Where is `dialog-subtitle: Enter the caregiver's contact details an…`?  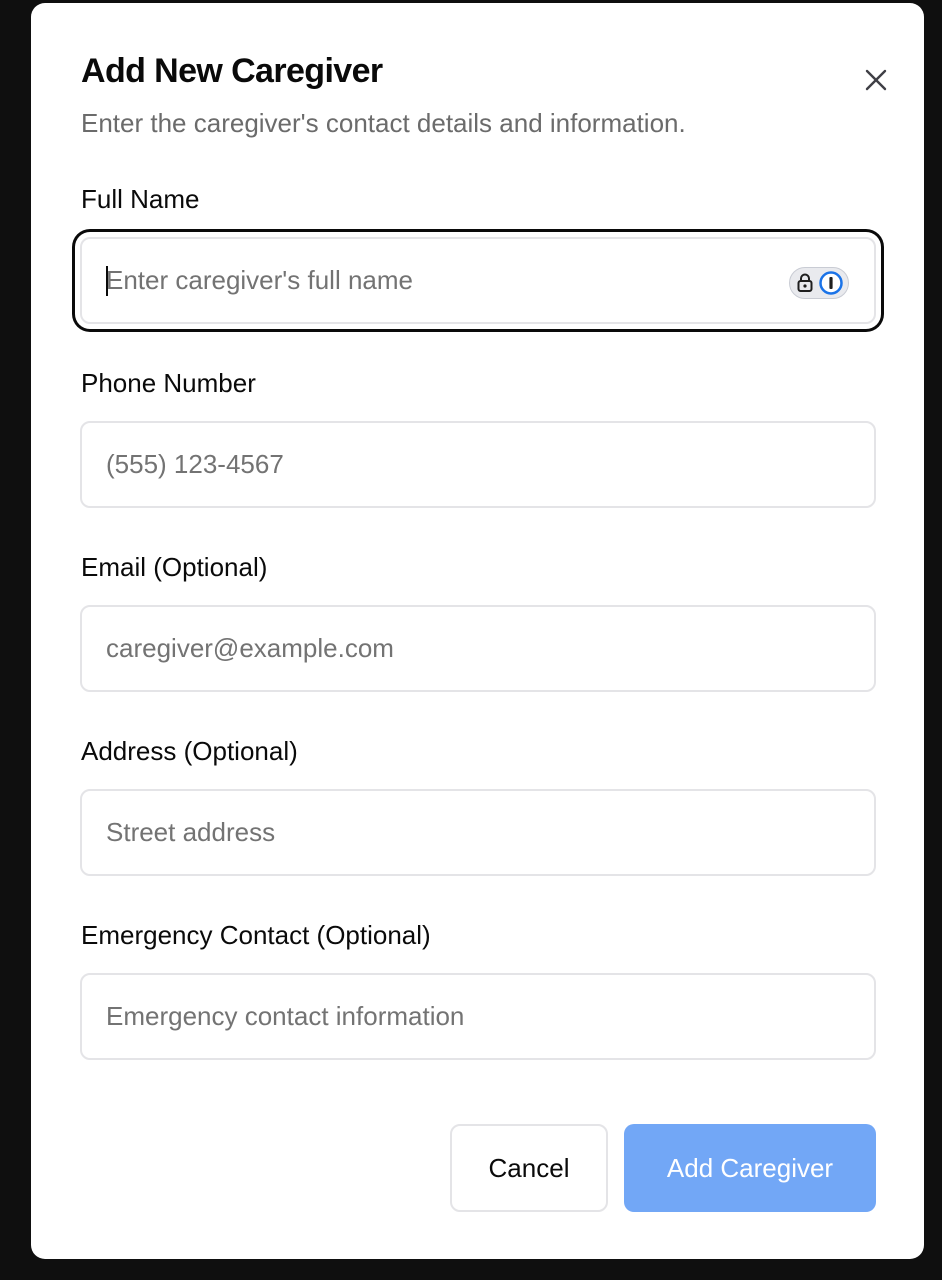 dialog-subtitle: Enter the caregiver's contact details an… is located at coordinates (383, 123).